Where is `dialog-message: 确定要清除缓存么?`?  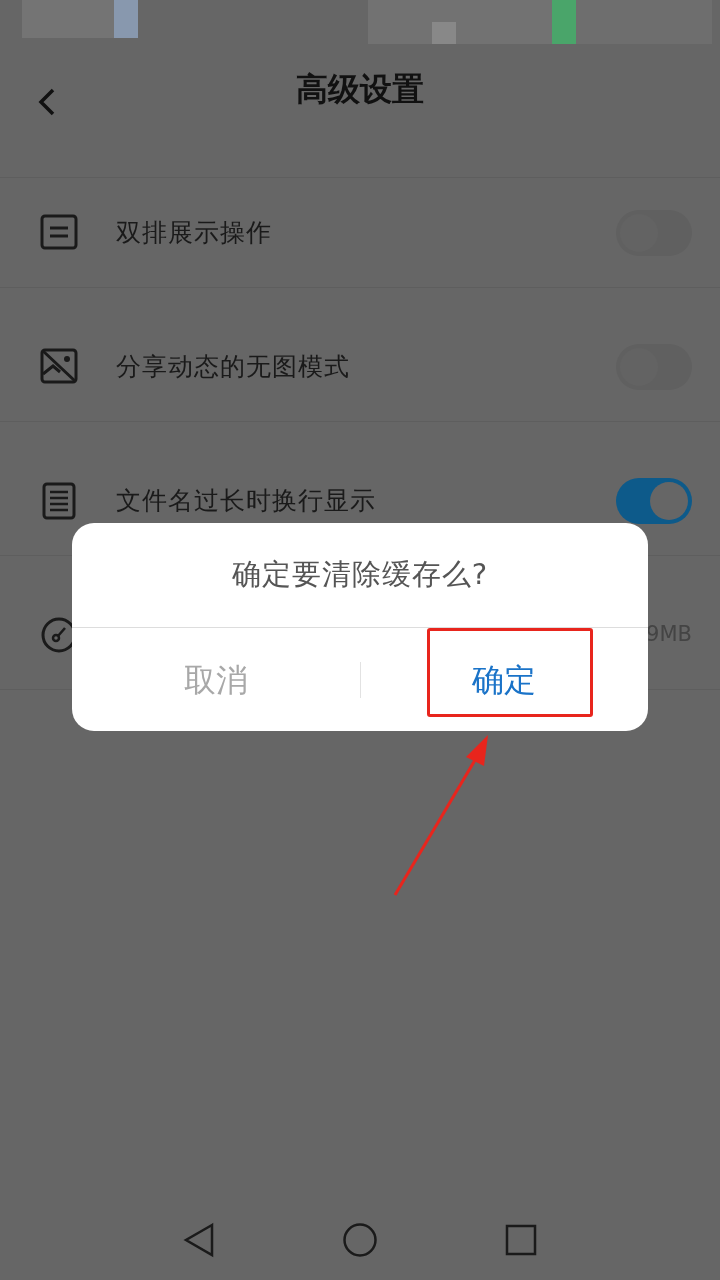
dialog-message: 确定要清除缓存么? is located at coordinates (360, 575).